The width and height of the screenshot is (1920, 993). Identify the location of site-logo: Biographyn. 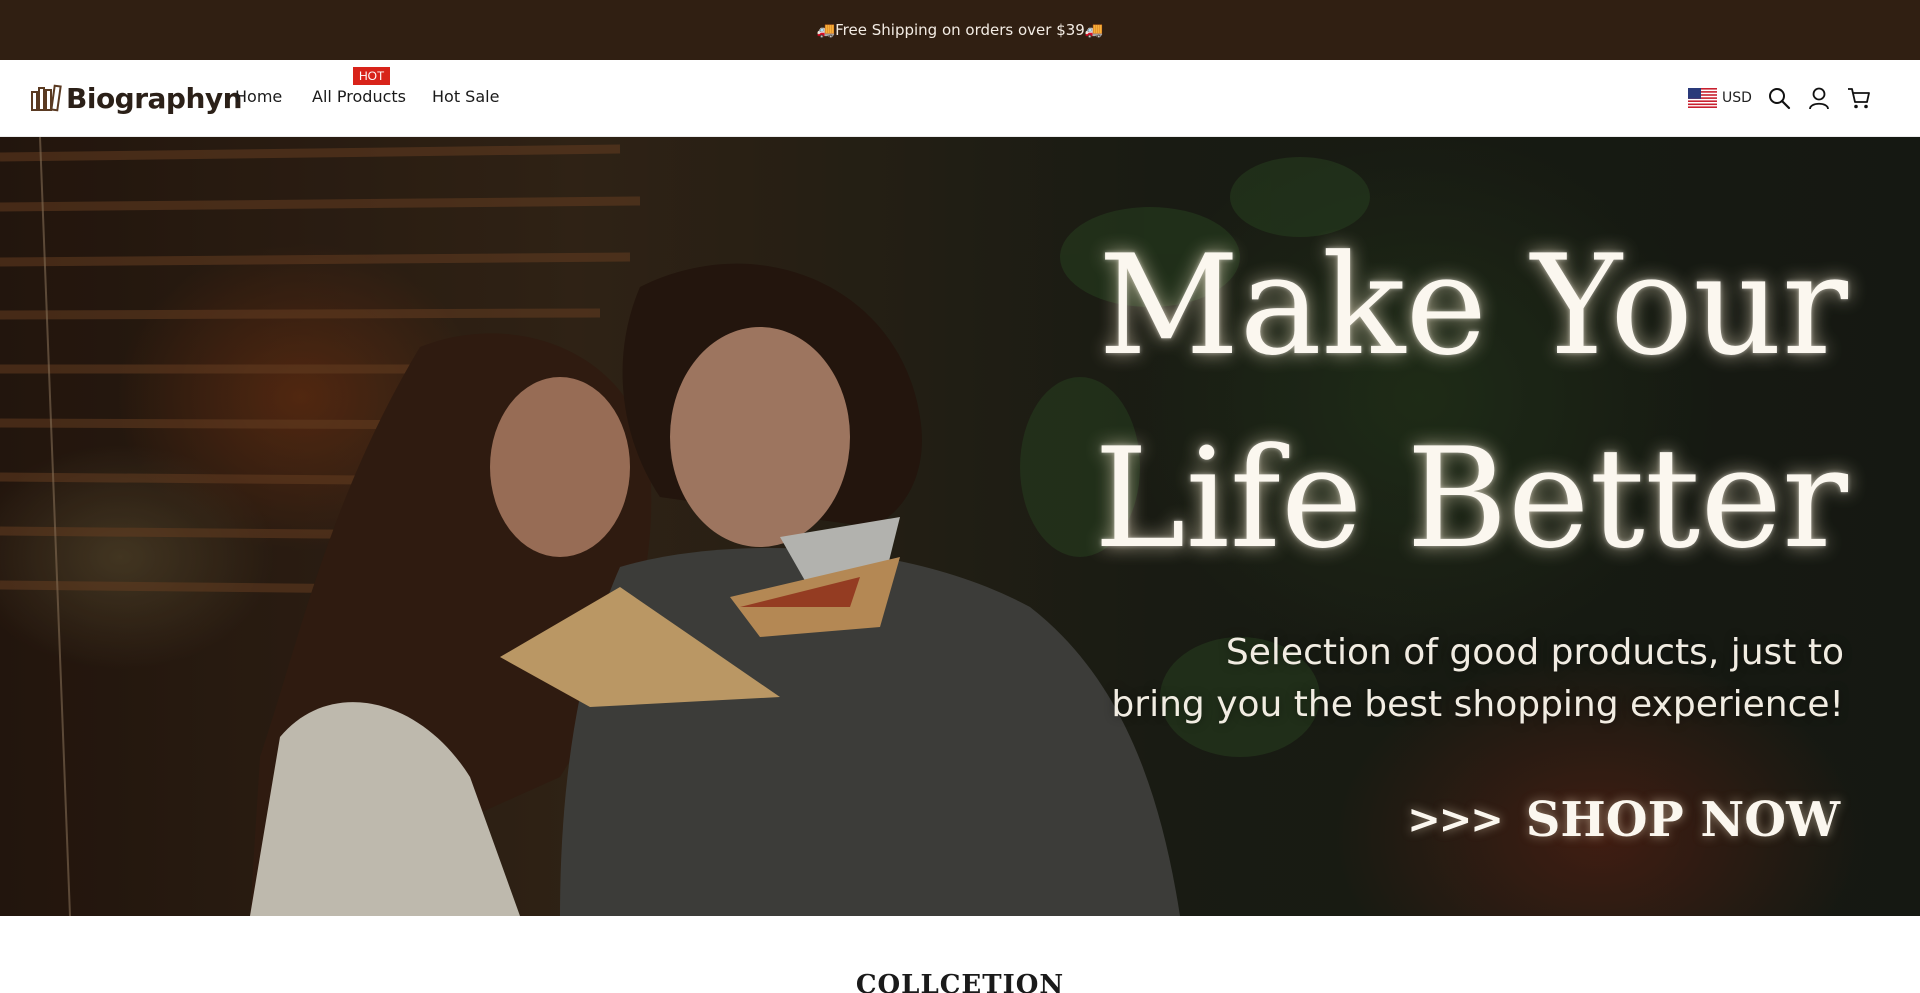
(136, 98).